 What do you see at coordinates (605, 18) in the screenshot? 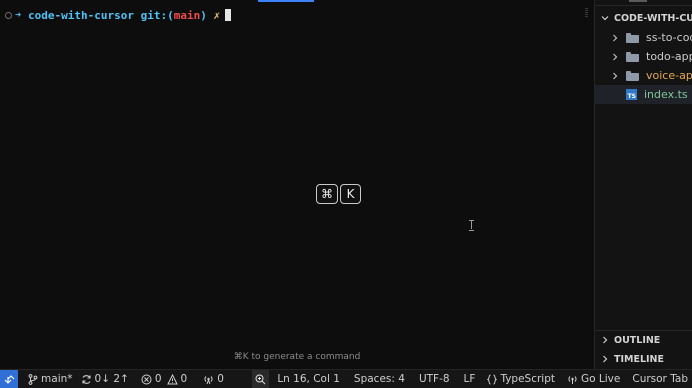
I see `chevron-down-icon` at bounding box center [605, 18].